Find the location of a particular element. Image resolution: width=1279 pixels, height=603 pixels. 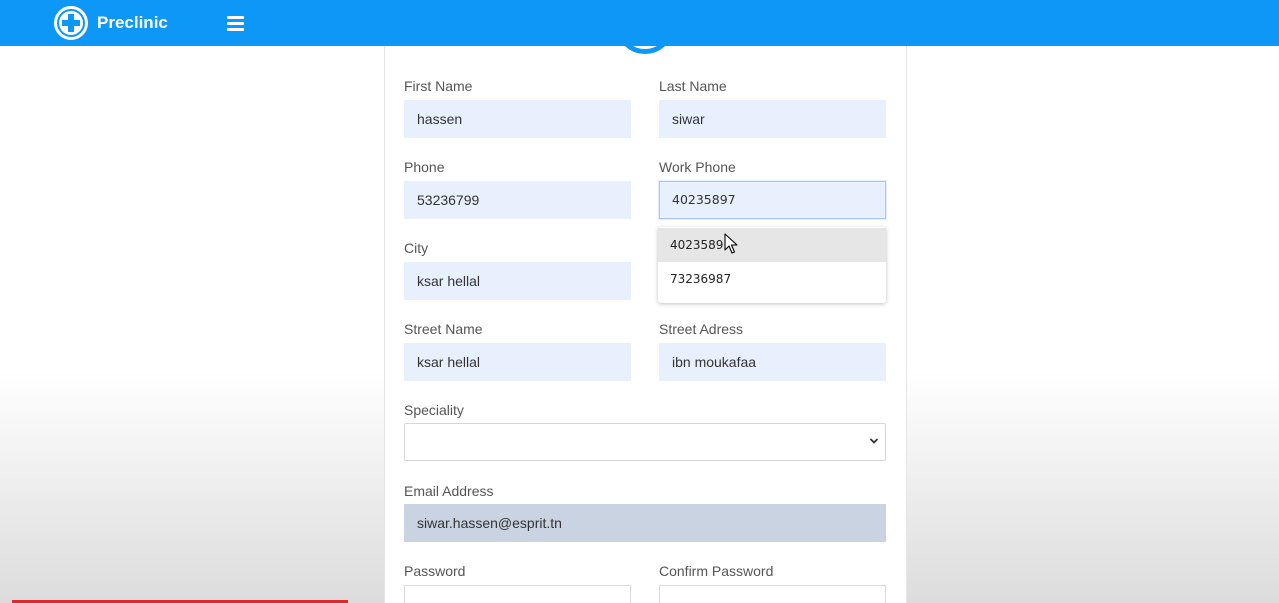

speciality-select is located at coordinates (645, 442).